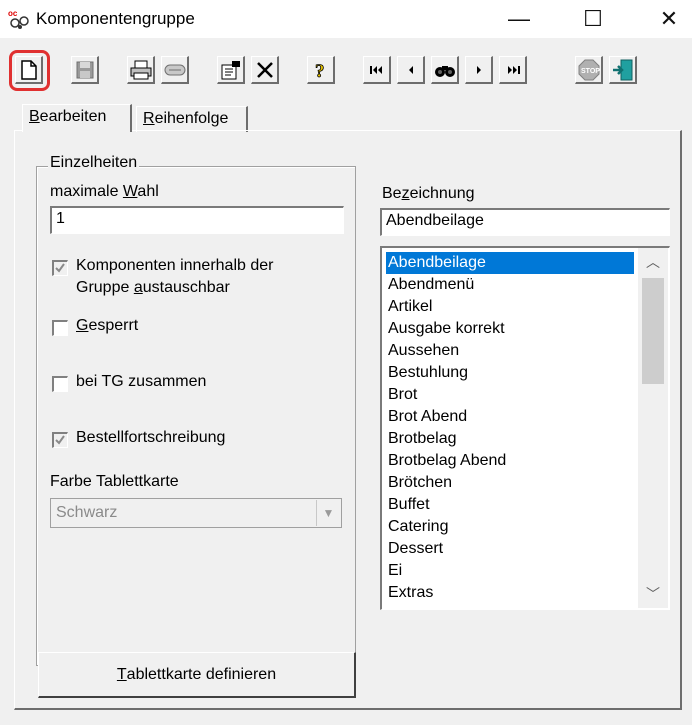  I want to click on list-item: Brotbelag, so click(510, 439).